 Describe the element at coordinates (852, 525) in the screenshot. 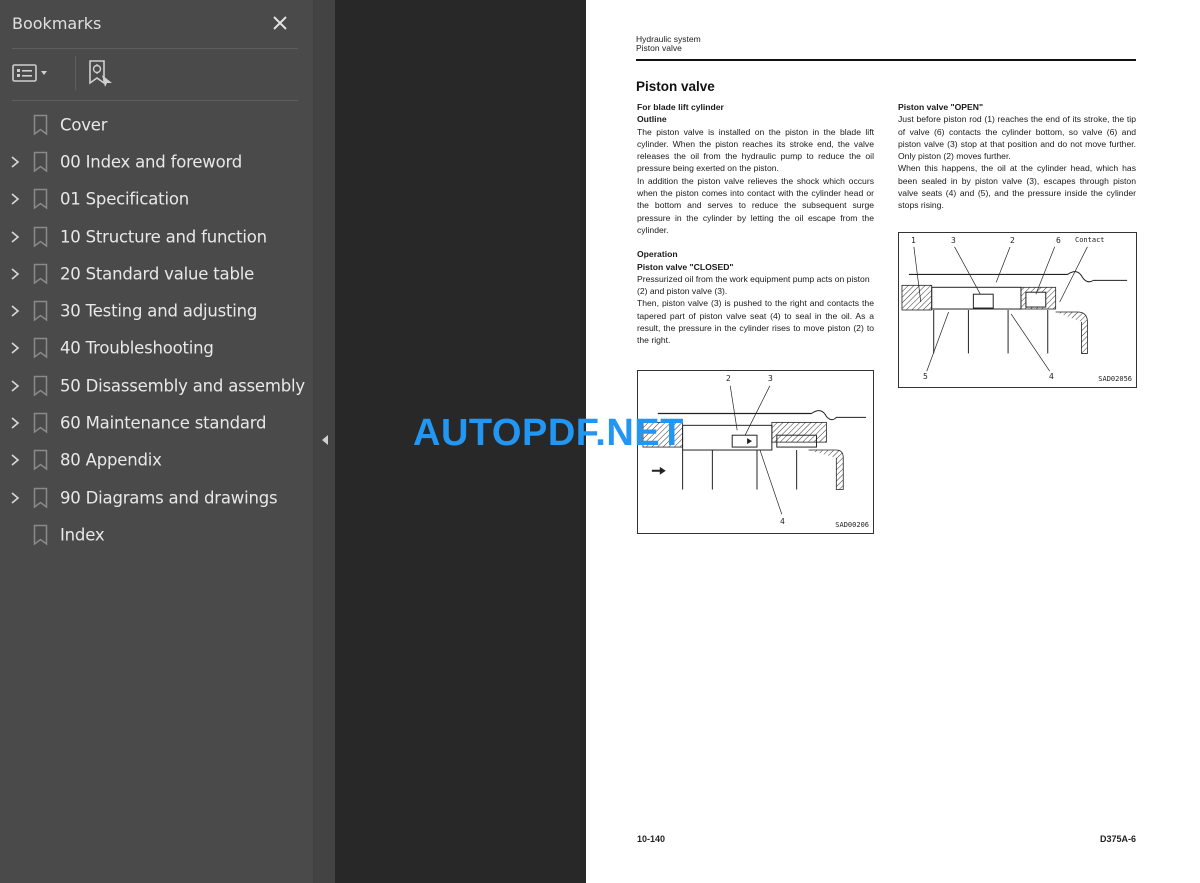

I see `figure-code: SAD00206` at that location.